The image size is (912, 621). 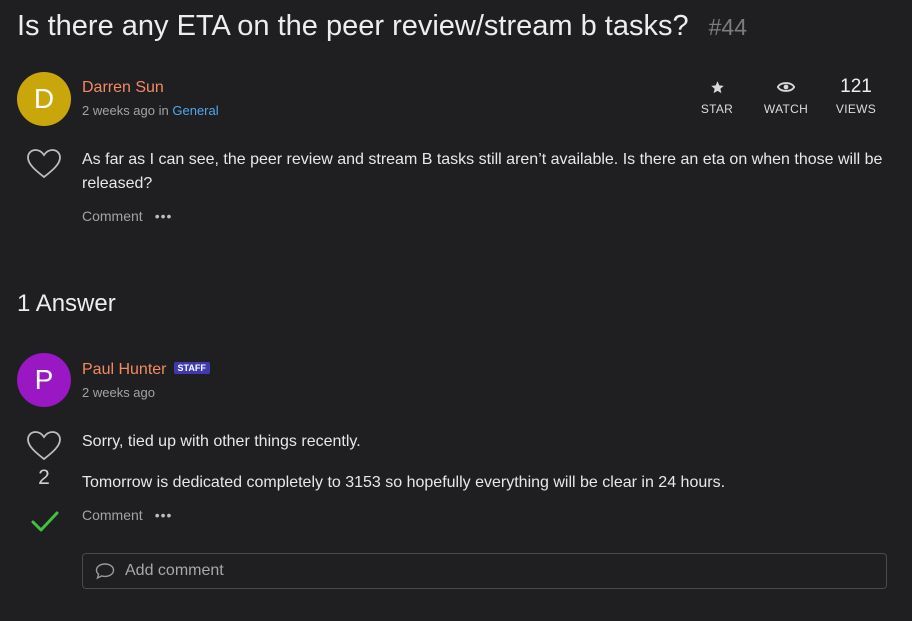 I want to click on answer-comment-button: Comment, so click(x=112, y=515).